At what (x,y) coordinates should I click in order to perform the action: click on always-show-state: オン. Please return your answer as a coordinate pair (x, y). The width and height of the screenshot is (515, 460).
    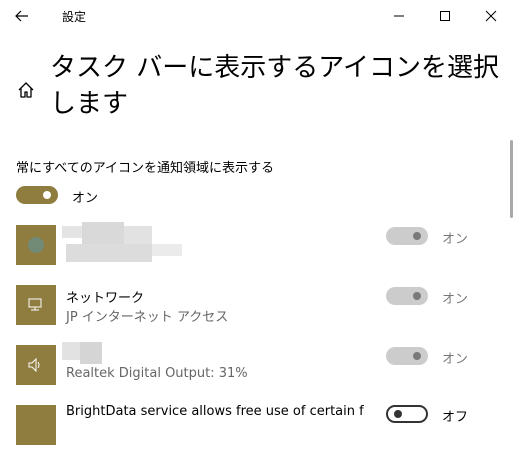
    Looking at the image, I should click on (85, 198).